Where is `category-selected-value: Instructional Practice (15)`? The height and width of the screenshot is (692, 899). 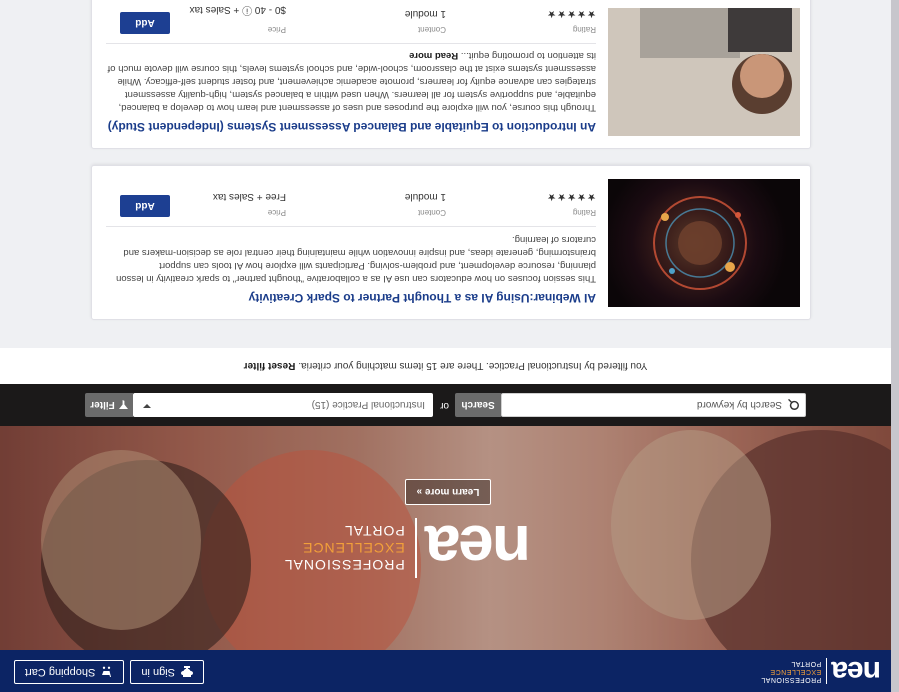
category-selected-value: Instructional Practice (15) is located at coordinates (368, 405).